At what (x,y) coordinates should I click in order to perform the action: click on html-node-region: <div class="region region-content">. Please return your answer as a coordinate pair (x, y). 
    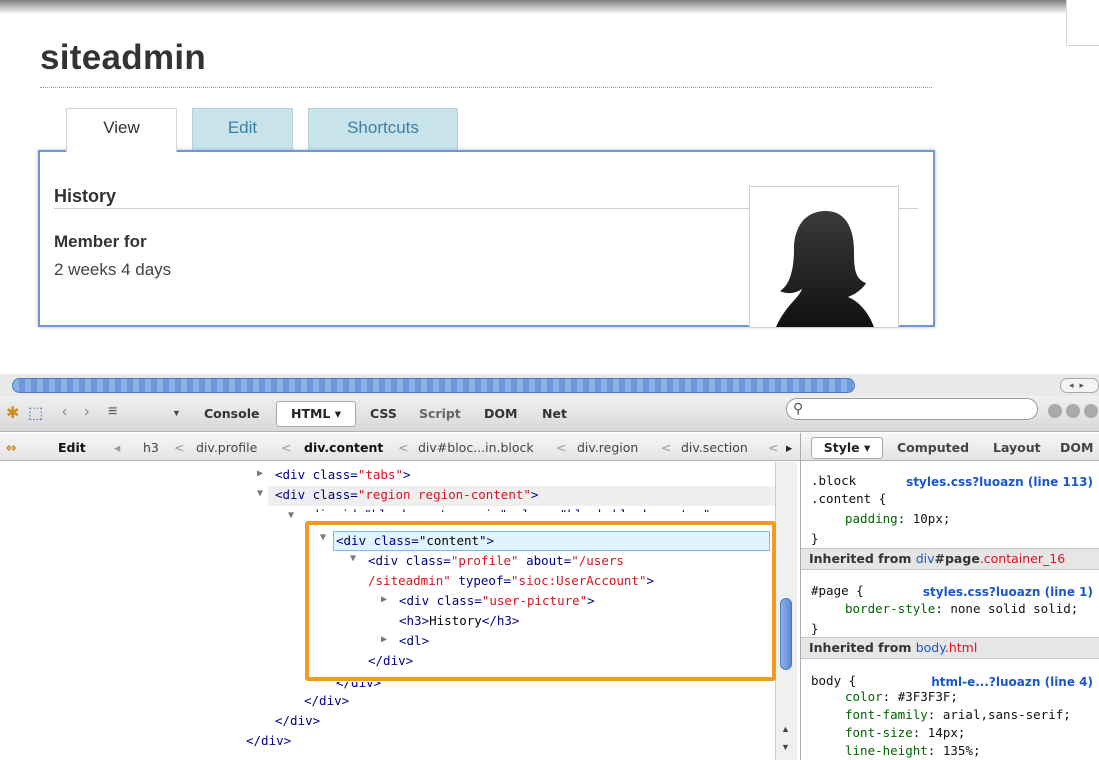
    Looking at the image, I should click on (406, 495).